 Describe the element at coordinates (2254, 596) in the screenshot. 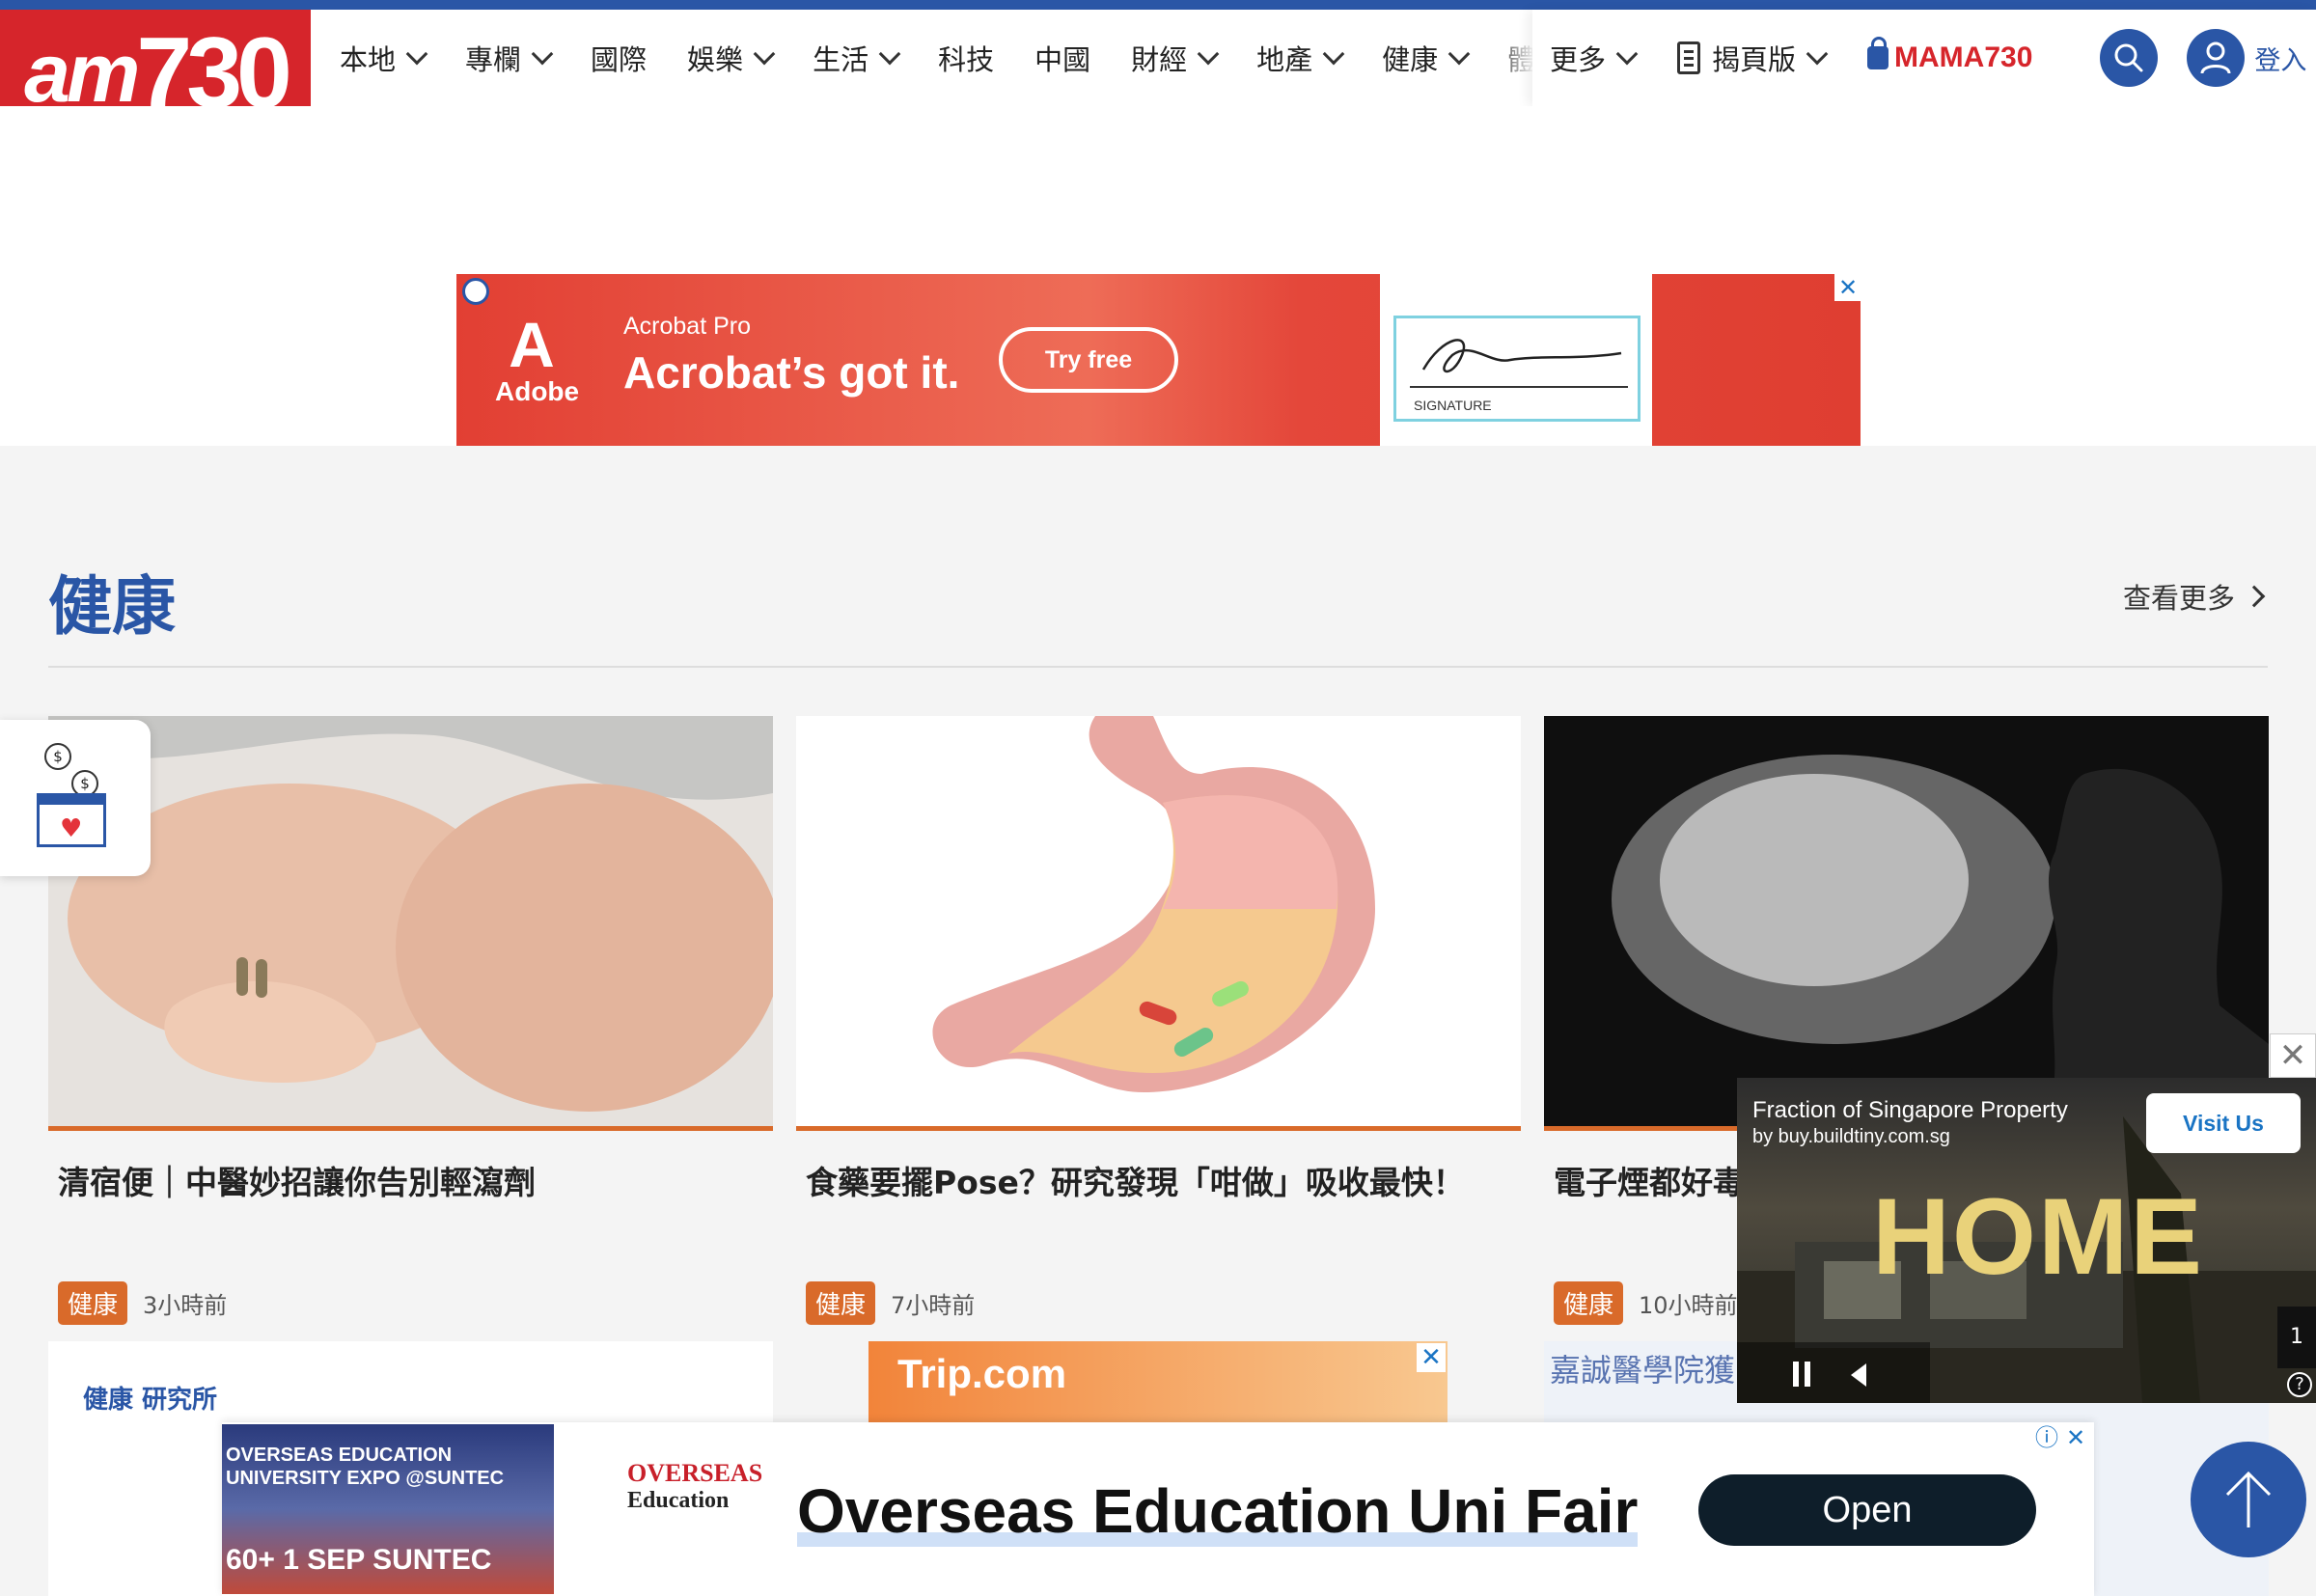

I see `chevron-right-icon` at that location.